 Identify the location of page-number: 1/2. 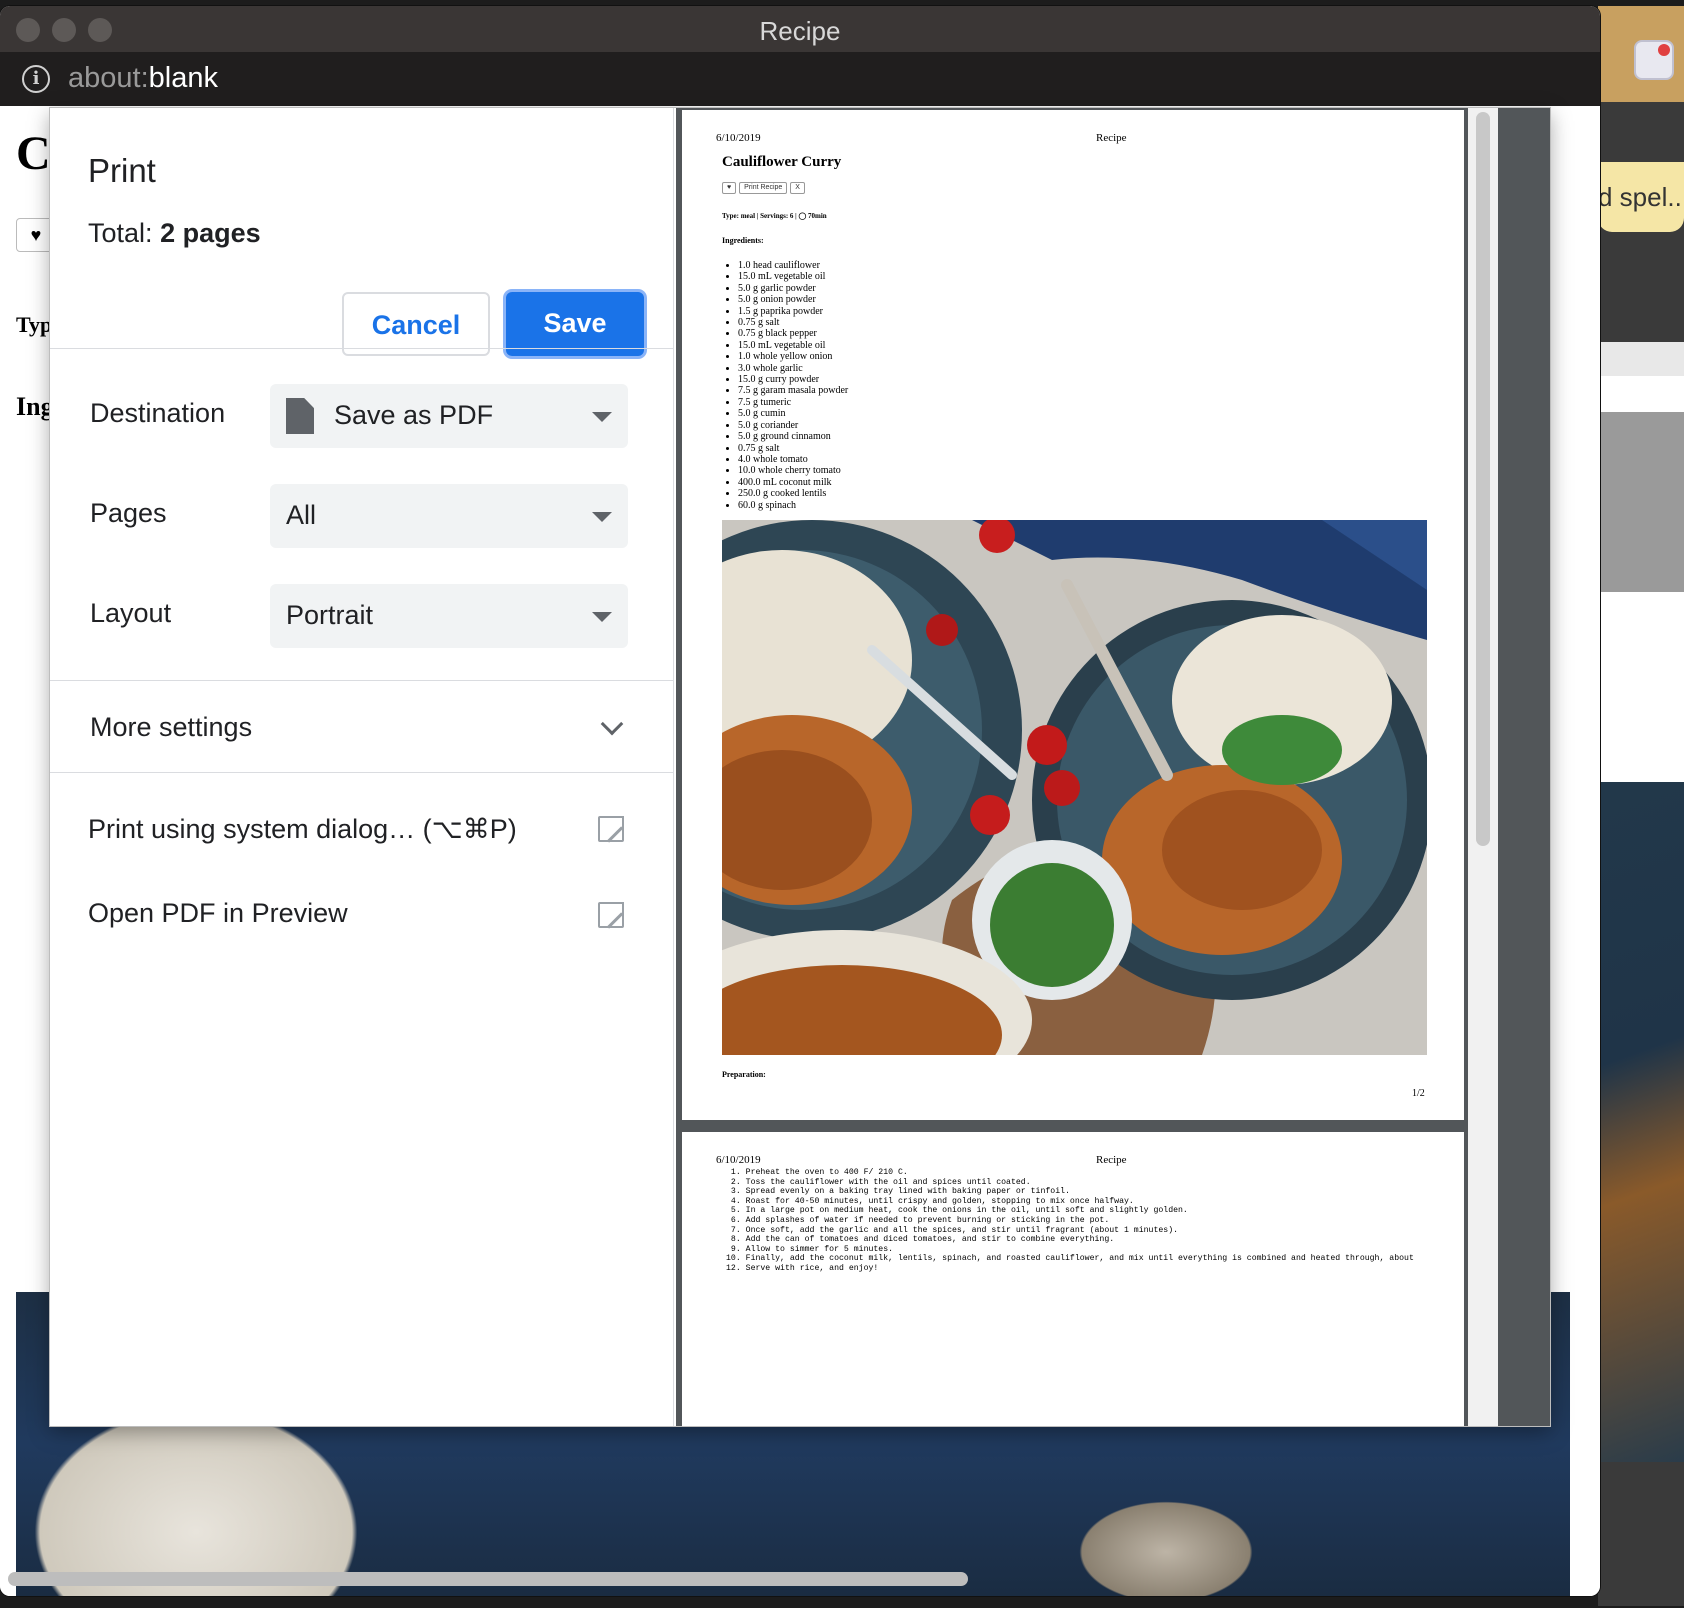
(1418, 1093).